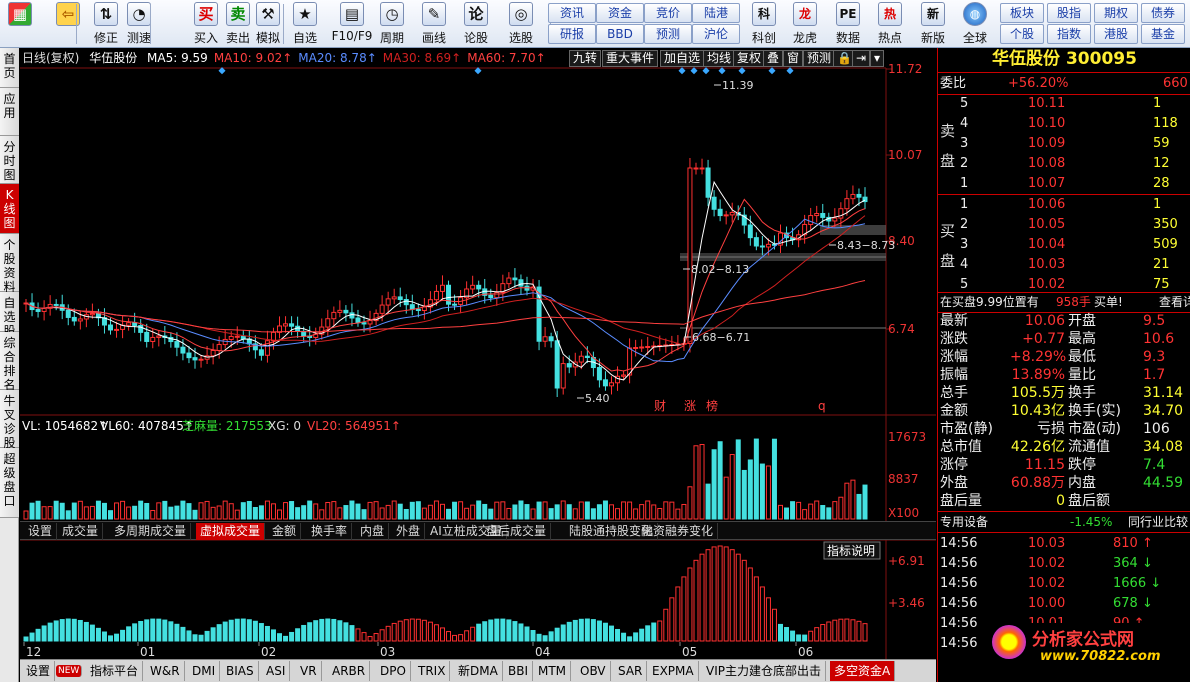 This screenshot has width=1190, height=682. I want to click on quick-link-0: 资讯, so click(572, 13).